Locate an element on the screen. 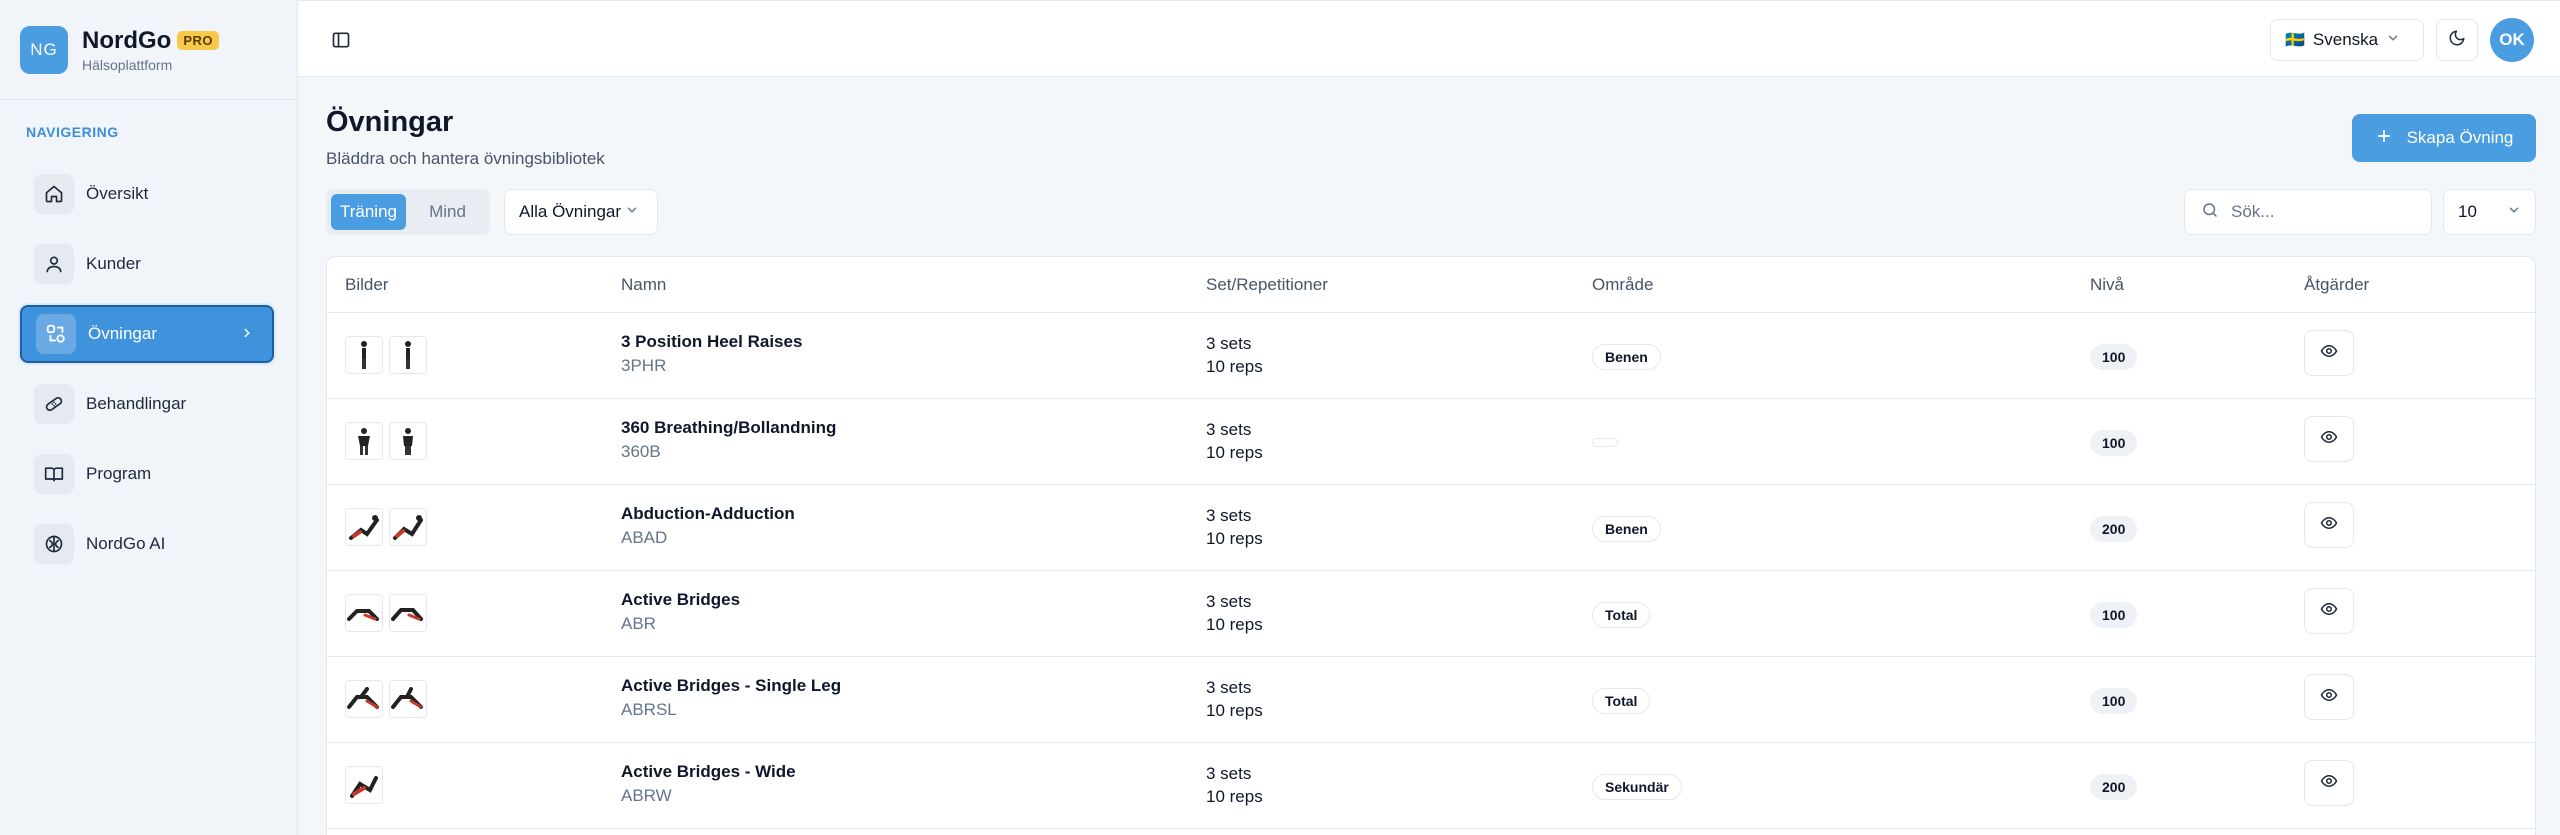 The height and width of the screenshot is (835, 2560). sidebar-item-behandlingar: Behandlingar is located at coordinates (147, 404).